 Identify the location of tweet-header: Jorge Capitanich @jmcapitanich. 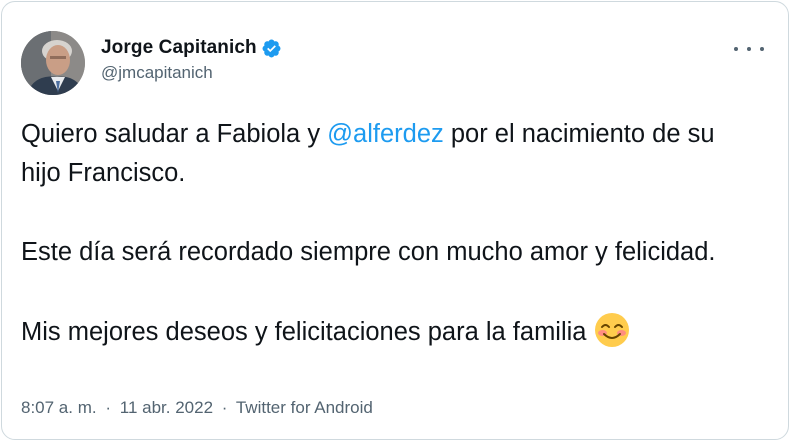
(151, 63).